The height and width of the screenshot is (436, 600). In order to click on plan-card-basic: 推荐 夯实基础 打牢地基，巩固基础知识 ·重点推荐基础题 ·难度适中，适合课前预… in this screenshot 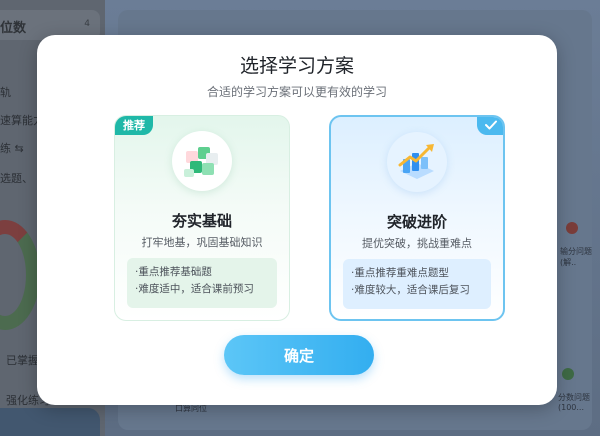, I will do `click(202, 218)`.